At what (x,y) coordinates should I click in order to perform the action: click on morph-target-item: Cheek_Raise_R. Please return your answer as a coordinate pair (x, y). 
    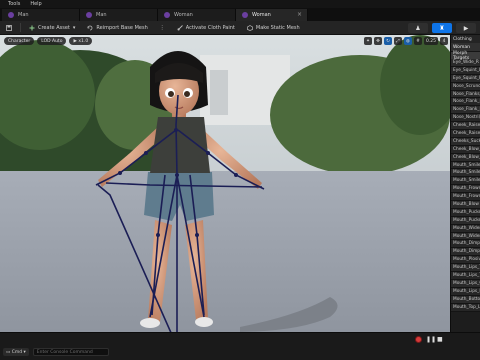
    Looking at the image, I should click on (465, 134).